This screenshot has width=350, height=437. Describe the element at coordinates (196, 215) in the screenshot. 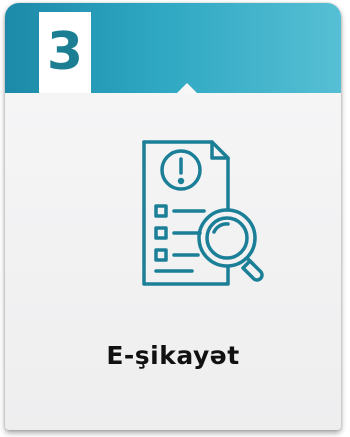

I see `complaint-search-document-icon` at that location.